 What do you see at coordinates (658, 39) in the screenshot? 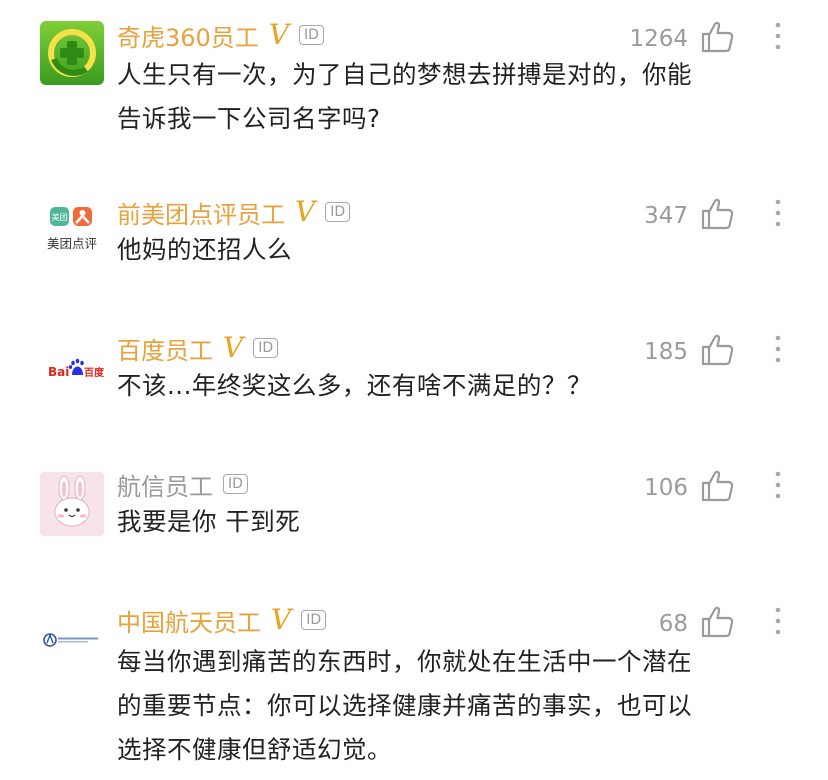
I see `like-count: 1264` at bounding box center [658, 39].